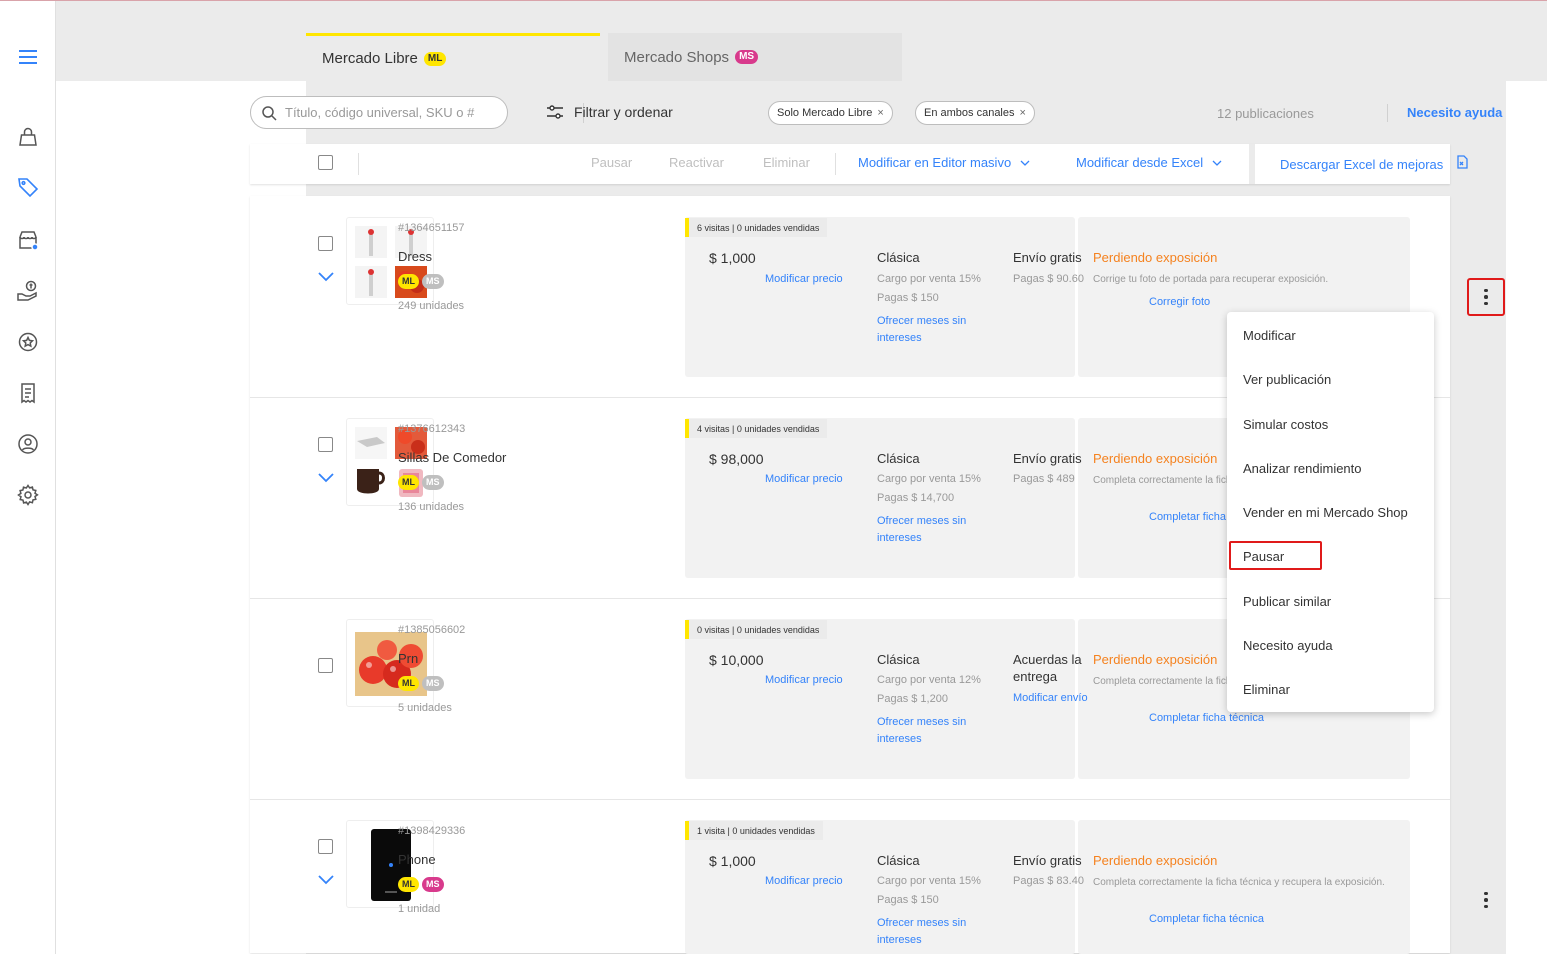 This screenshot has width=1547, height=954. I want to click on fee-amount: Pagas $ 1,200, so click(912, 699).